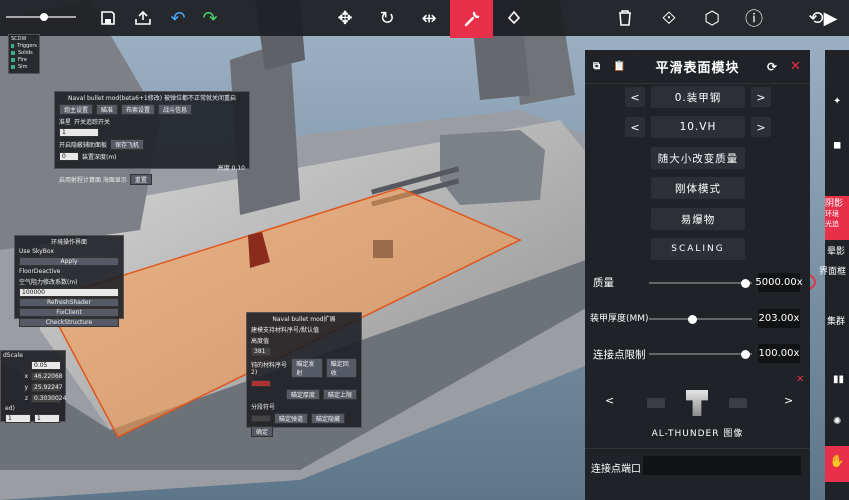 The image size is (849, 500). I want to click on pos-x-field: 46.22068, so click(47, 376).